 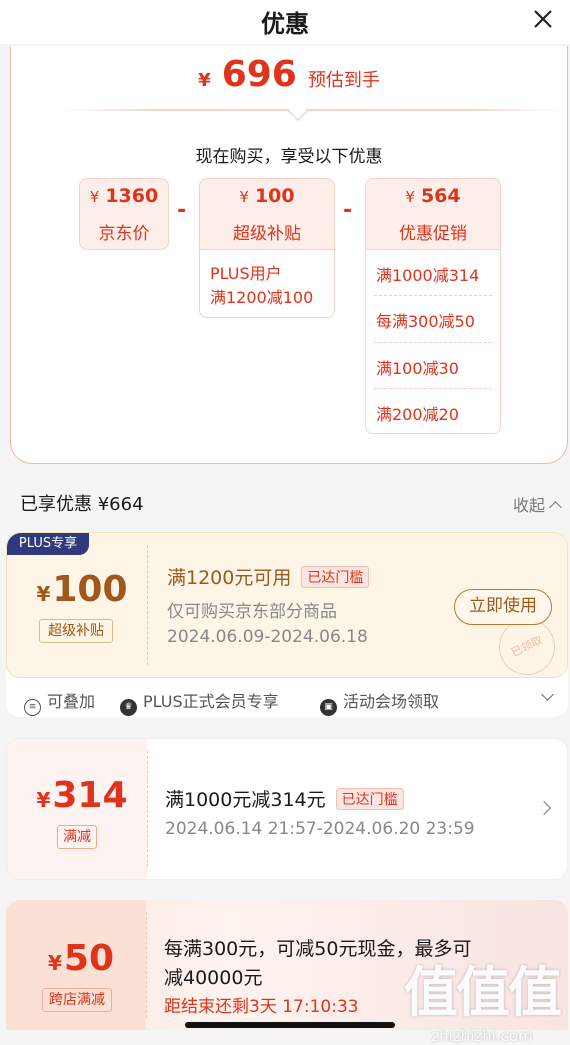 I want to click on perk-venue: ▣ 活动会场领取, so click(x=380, y=702).